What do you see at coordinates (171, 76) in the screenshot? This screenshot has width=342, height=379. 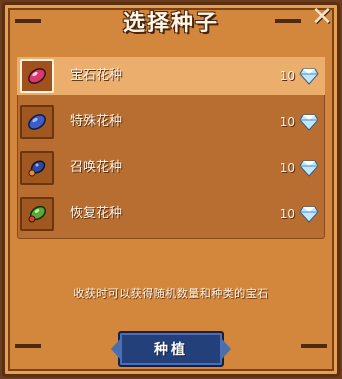 I see `seed-row-gem: 宝石花种 10` at bounding box center [171, 76].